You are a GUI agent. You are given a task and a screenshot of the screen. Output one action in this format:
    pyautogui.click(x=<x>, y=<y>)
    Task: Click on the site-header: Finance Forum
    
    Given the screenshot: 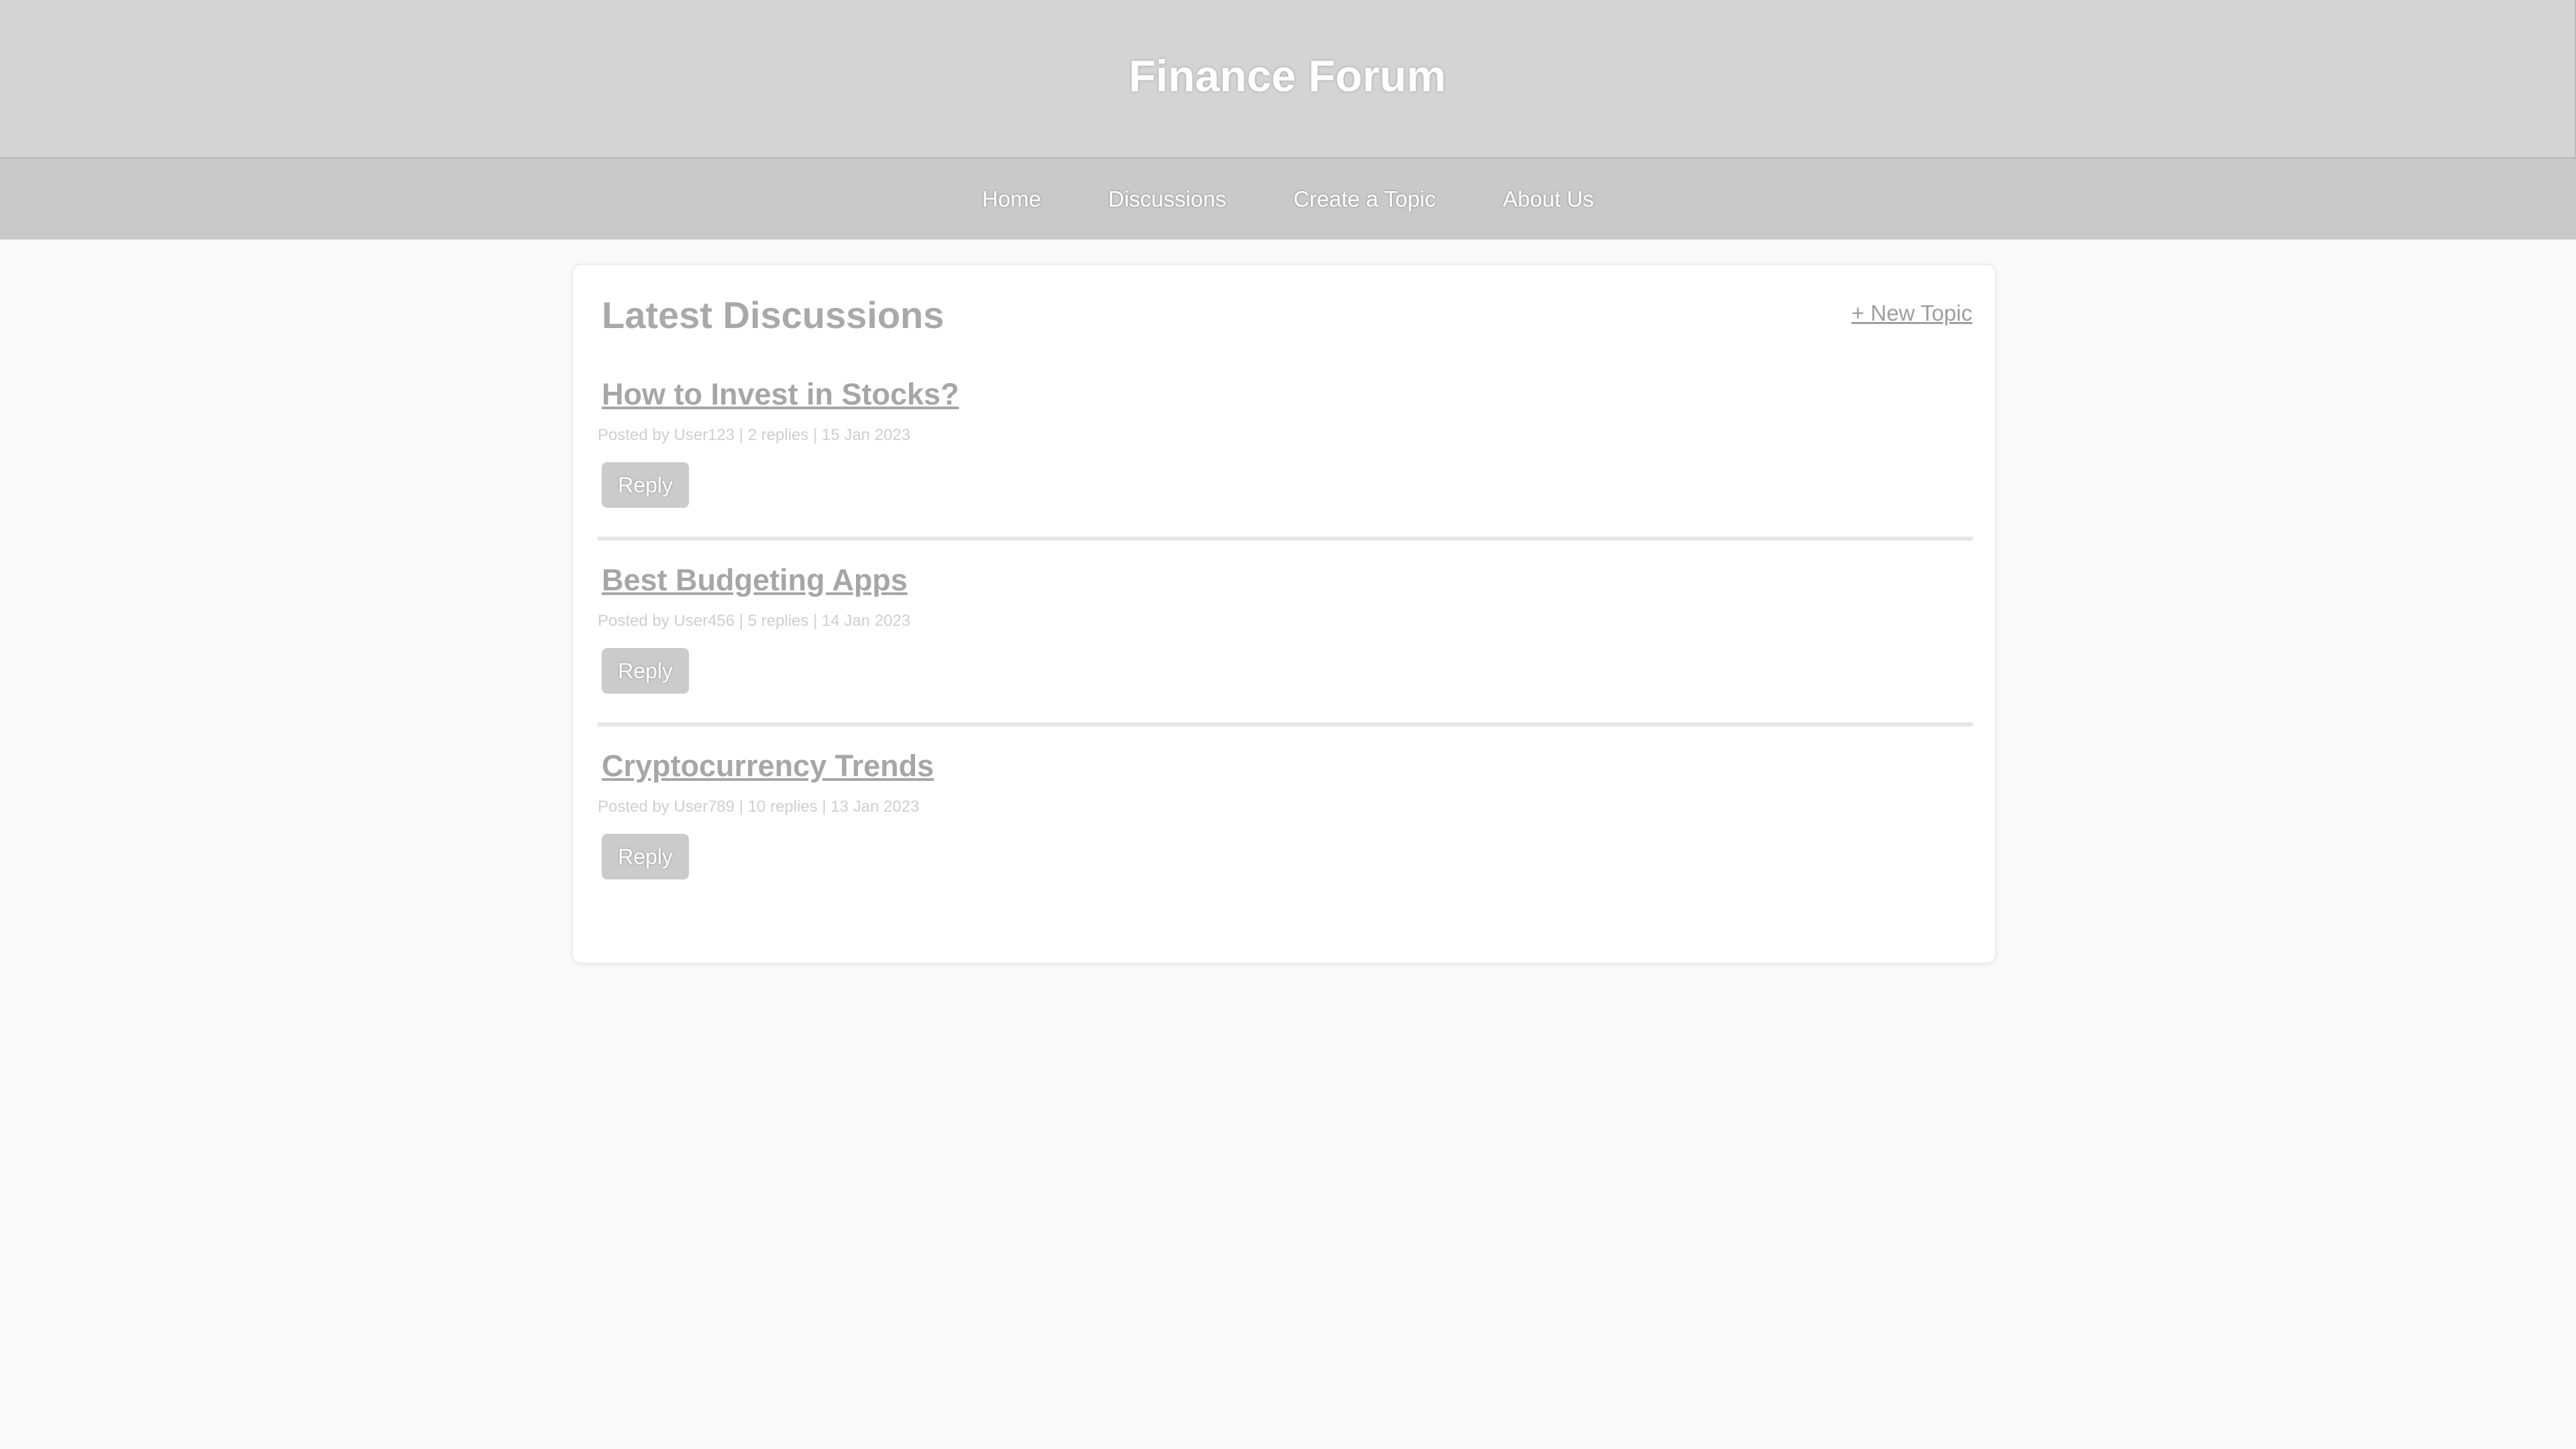 What is the action you would take?
    pyautogui.click(x=1288, y=79)
    